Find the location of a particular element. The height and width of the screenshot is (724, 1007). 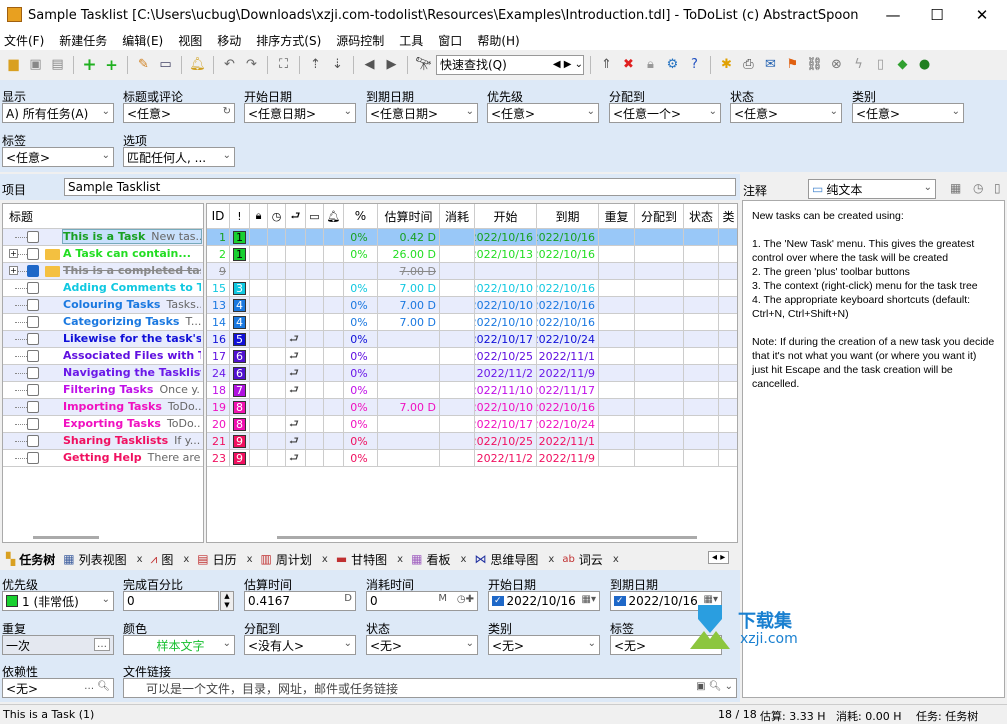

column-header-time-tracking: ◷ is located at coordinates (277, 216).